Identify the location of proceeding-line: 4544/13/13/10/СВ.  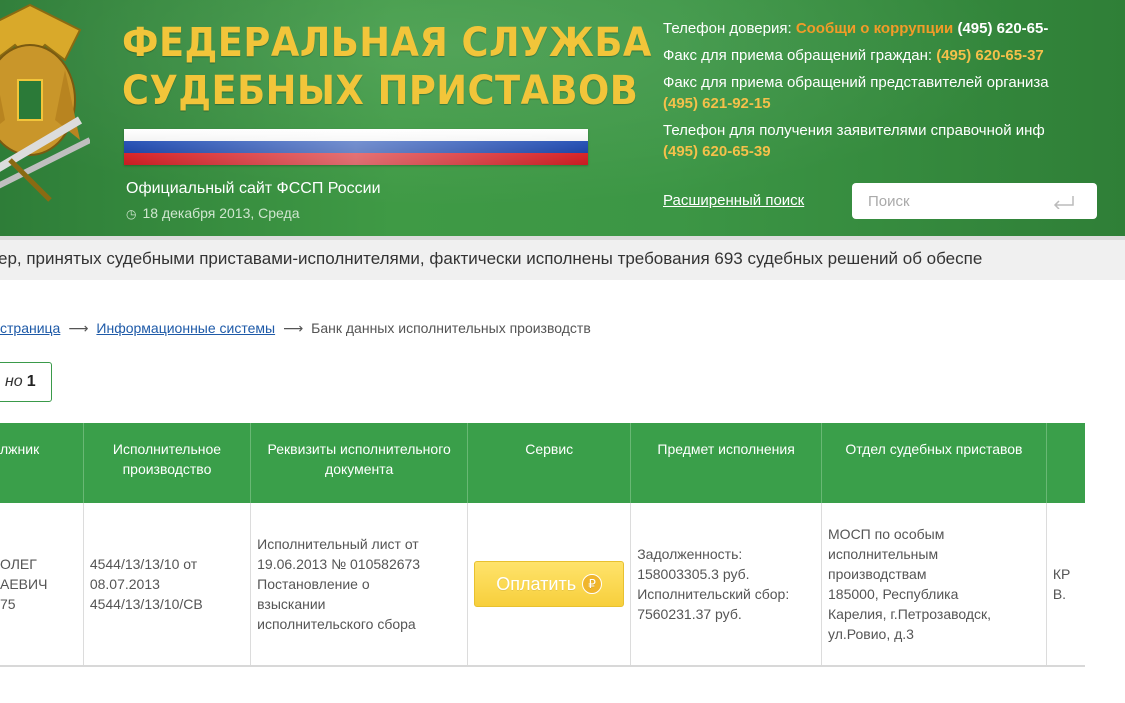
(146, 604).